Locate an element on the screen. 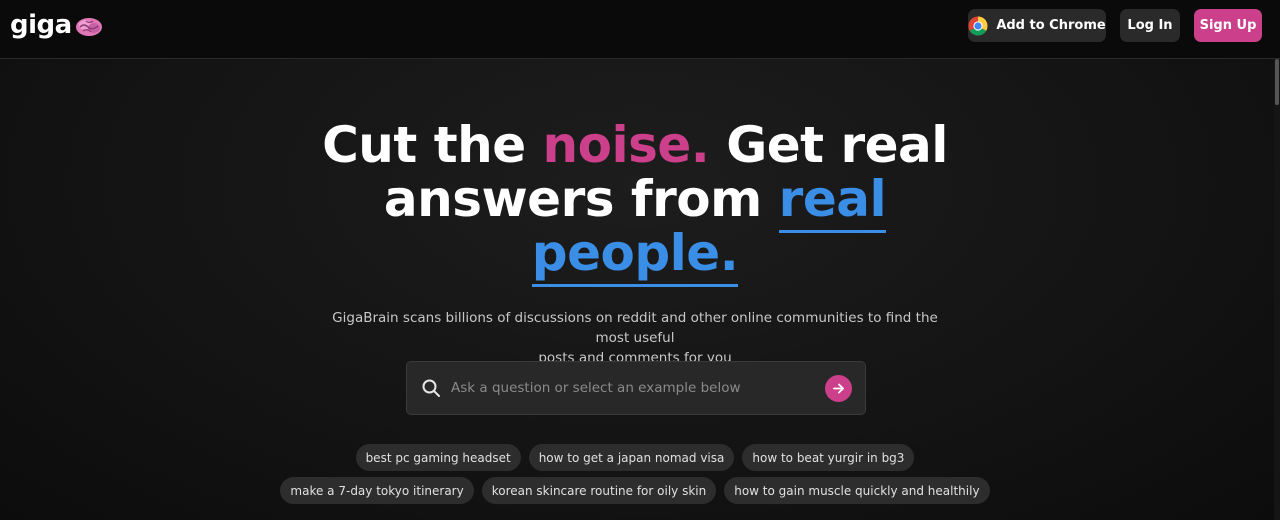  scrollbar-thumb is located at coordinates (1277, 82).